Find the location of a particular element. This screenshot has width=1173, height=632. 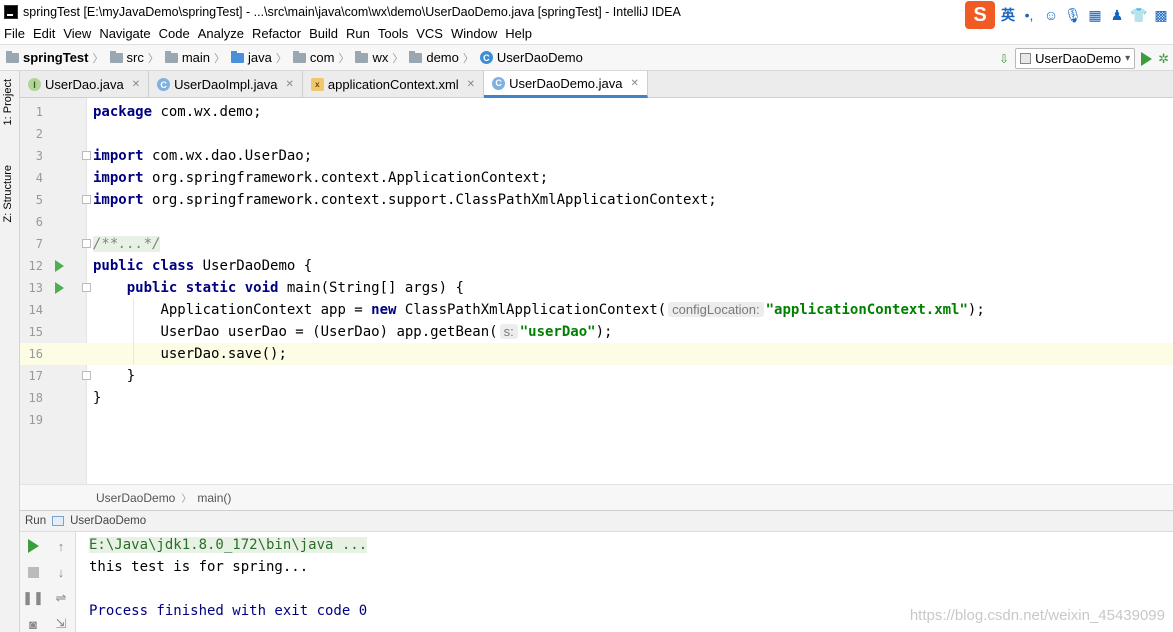

keyboard-icon: ▦ is located at coordinates (1095, 15).